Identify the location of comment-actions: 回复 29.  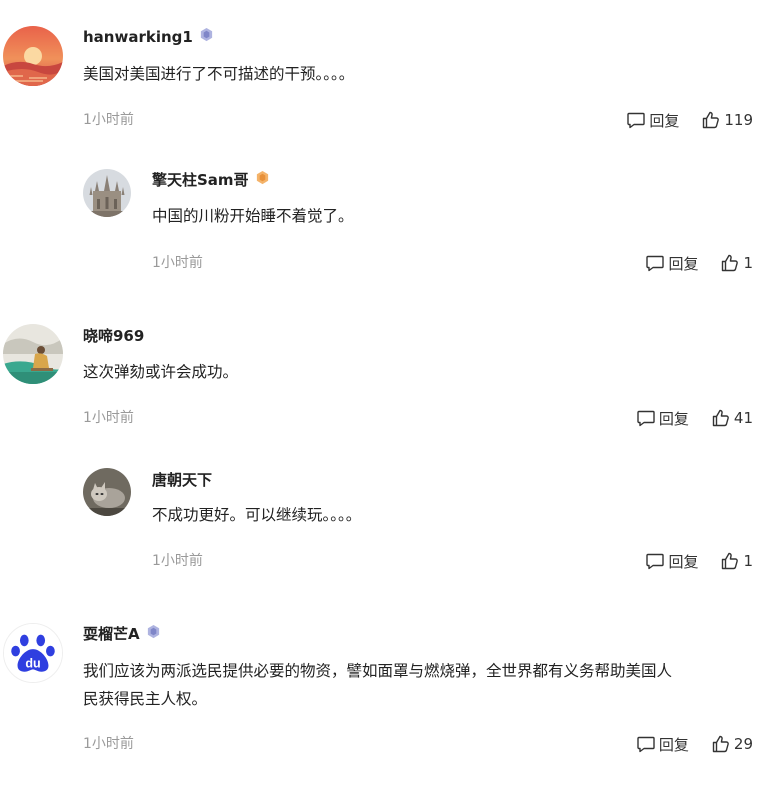
(694, 744).